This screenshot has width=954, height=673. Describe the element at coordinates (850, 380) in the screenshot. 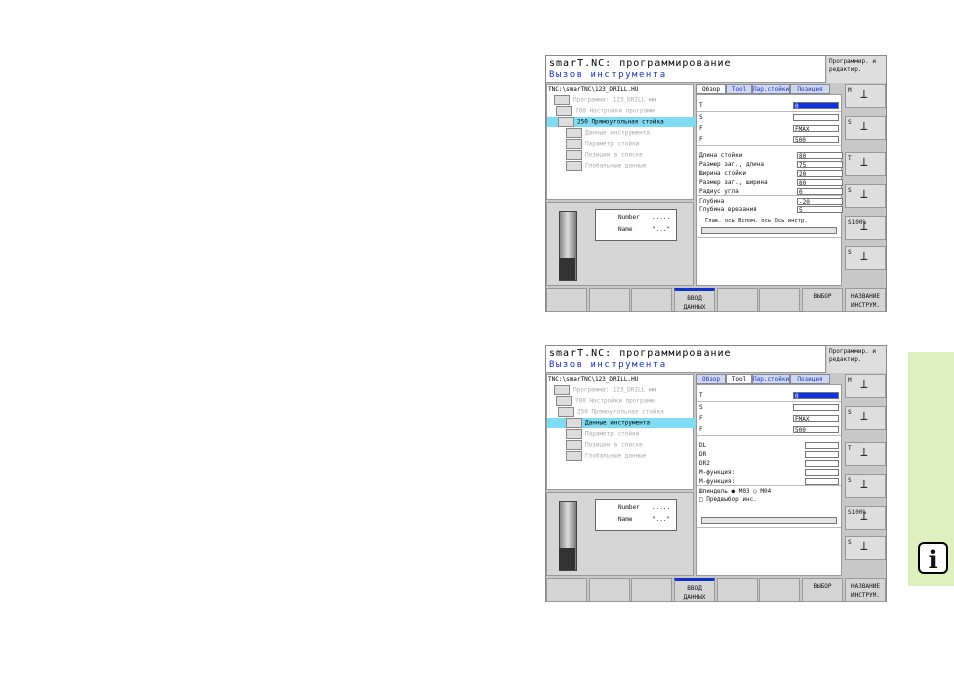

I see `side-key-label: M` at that location.